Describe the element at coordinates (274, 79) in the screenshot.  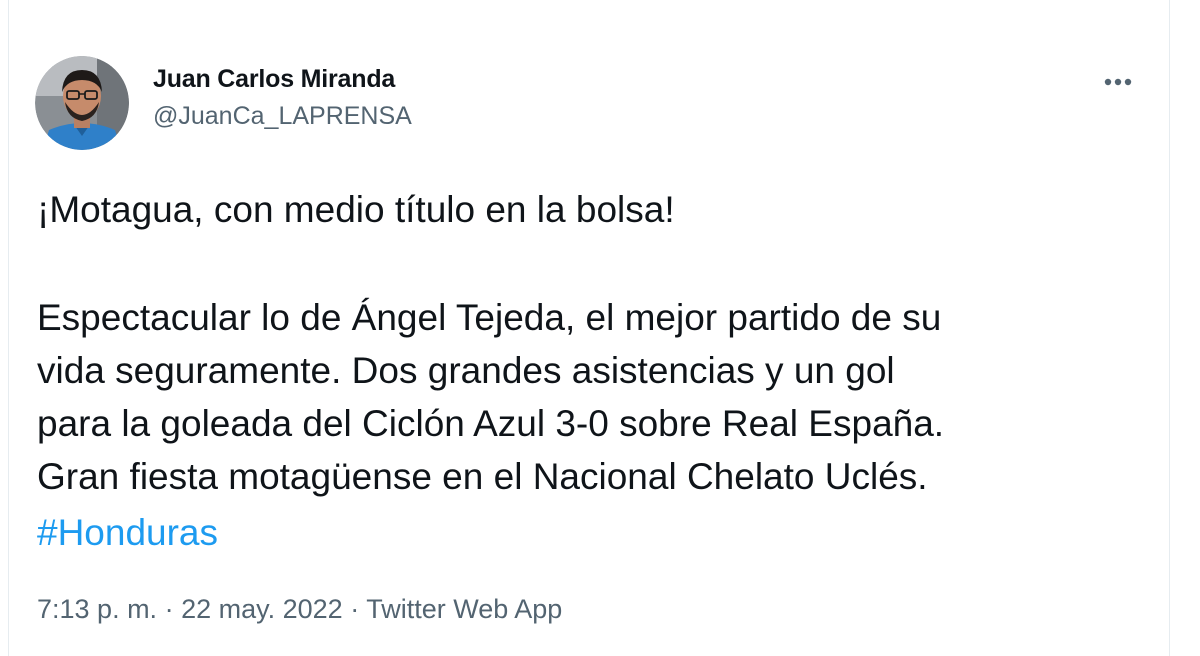
I see `author-name: Juan Carlos Miranda` at that location.